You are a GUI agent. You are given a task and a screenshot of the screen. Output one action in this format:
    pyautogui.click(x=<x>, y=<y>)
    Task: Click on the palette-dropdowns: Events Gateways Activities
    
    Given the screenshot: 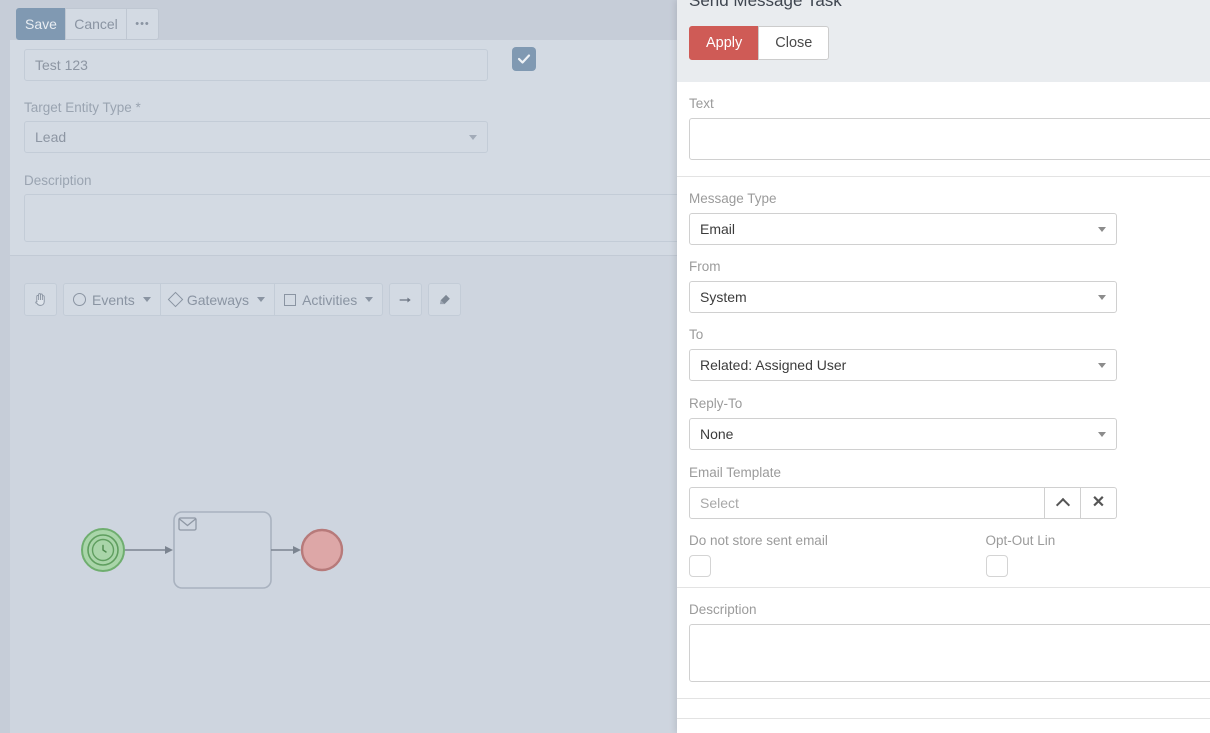 What is the action you would take?
    pyautogui.click(x=223, y=299)
    